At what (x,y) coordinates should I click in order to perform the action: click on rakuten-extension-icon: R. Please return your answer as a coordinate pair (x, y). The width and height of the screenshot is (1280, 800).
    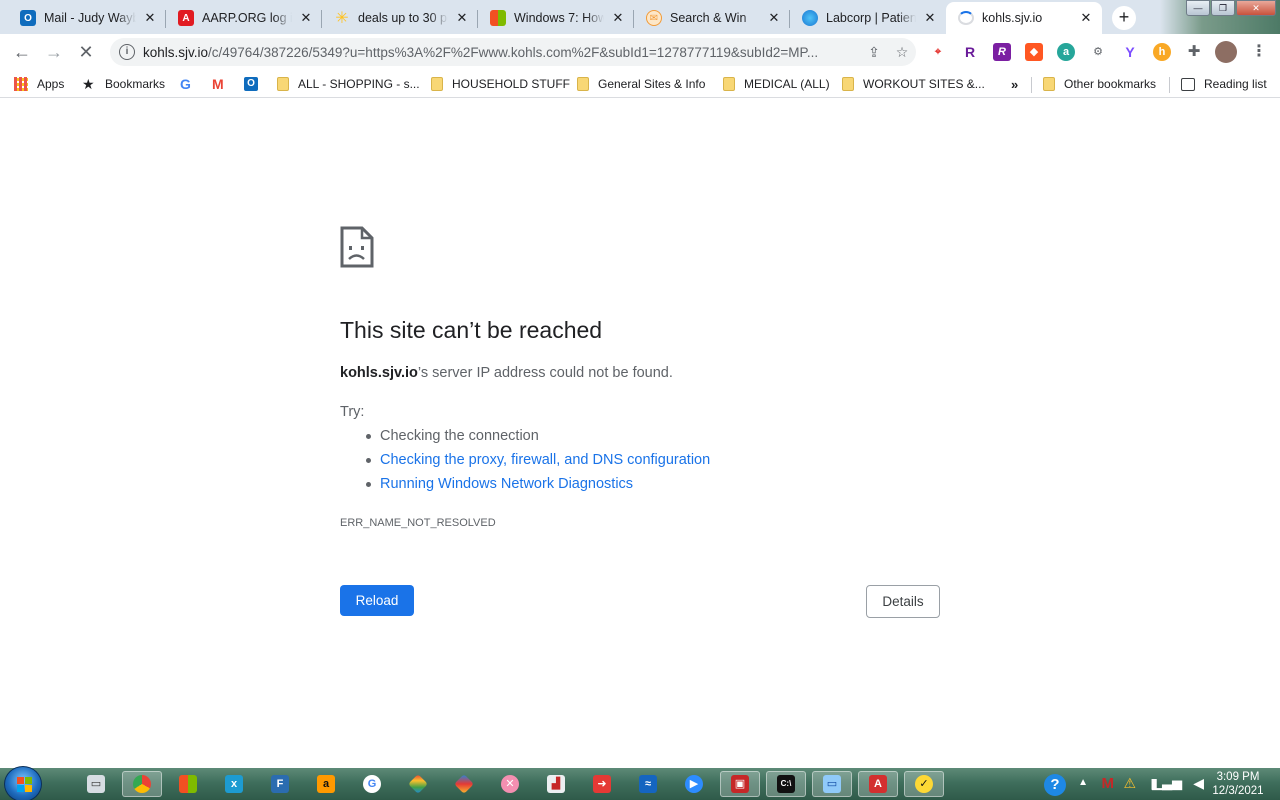
    Looking at the image, I should click on (1002, 52).